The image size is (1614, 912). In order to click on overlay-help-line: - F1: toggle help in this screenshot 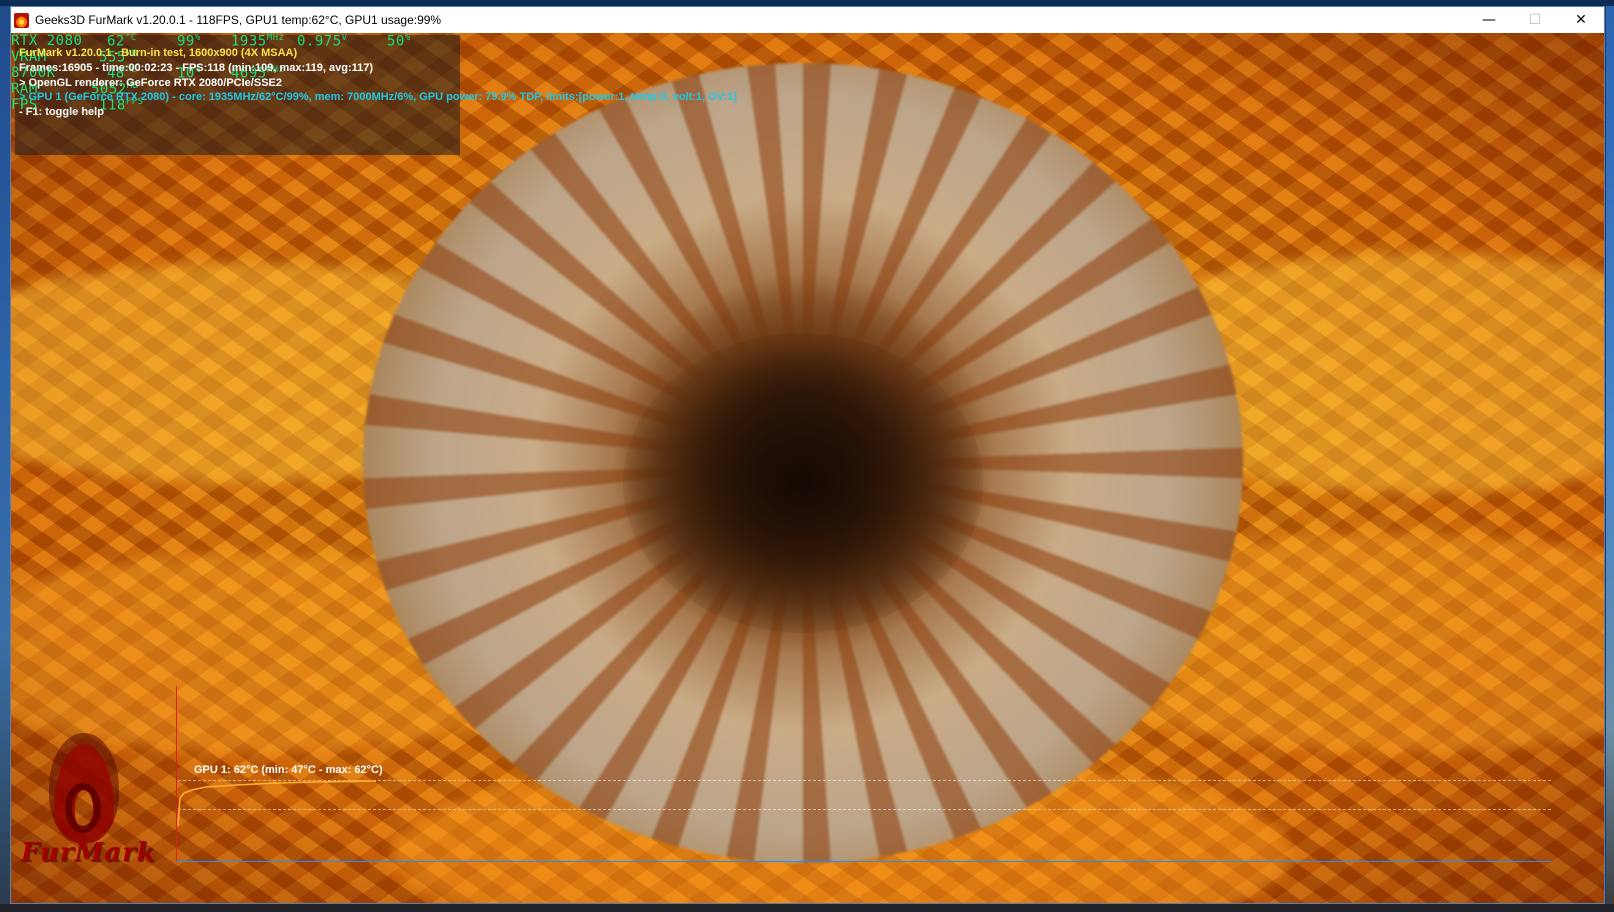, I will do `click(61, 112)`.